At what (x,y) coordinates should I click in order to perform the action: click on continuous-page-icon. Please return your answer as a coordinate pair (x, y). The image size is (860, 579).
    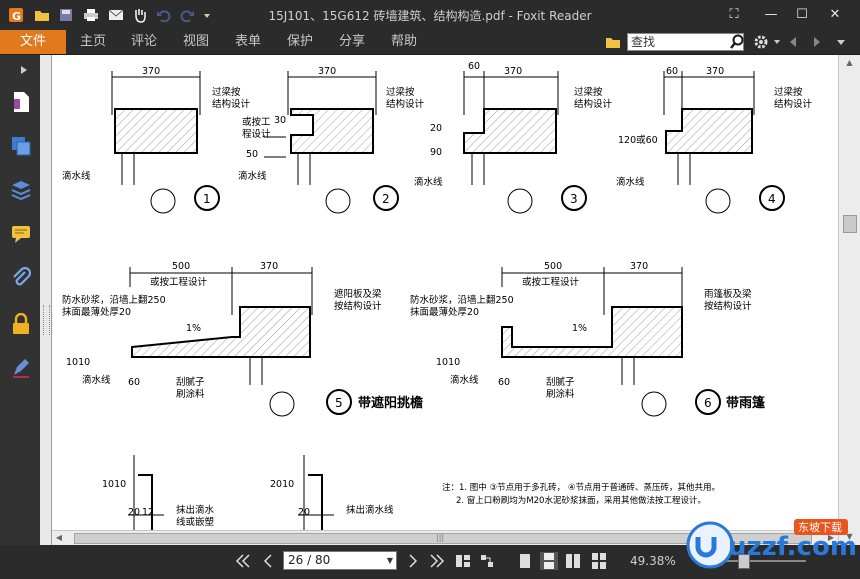
    Looking at the image, I should click on (549, 561).